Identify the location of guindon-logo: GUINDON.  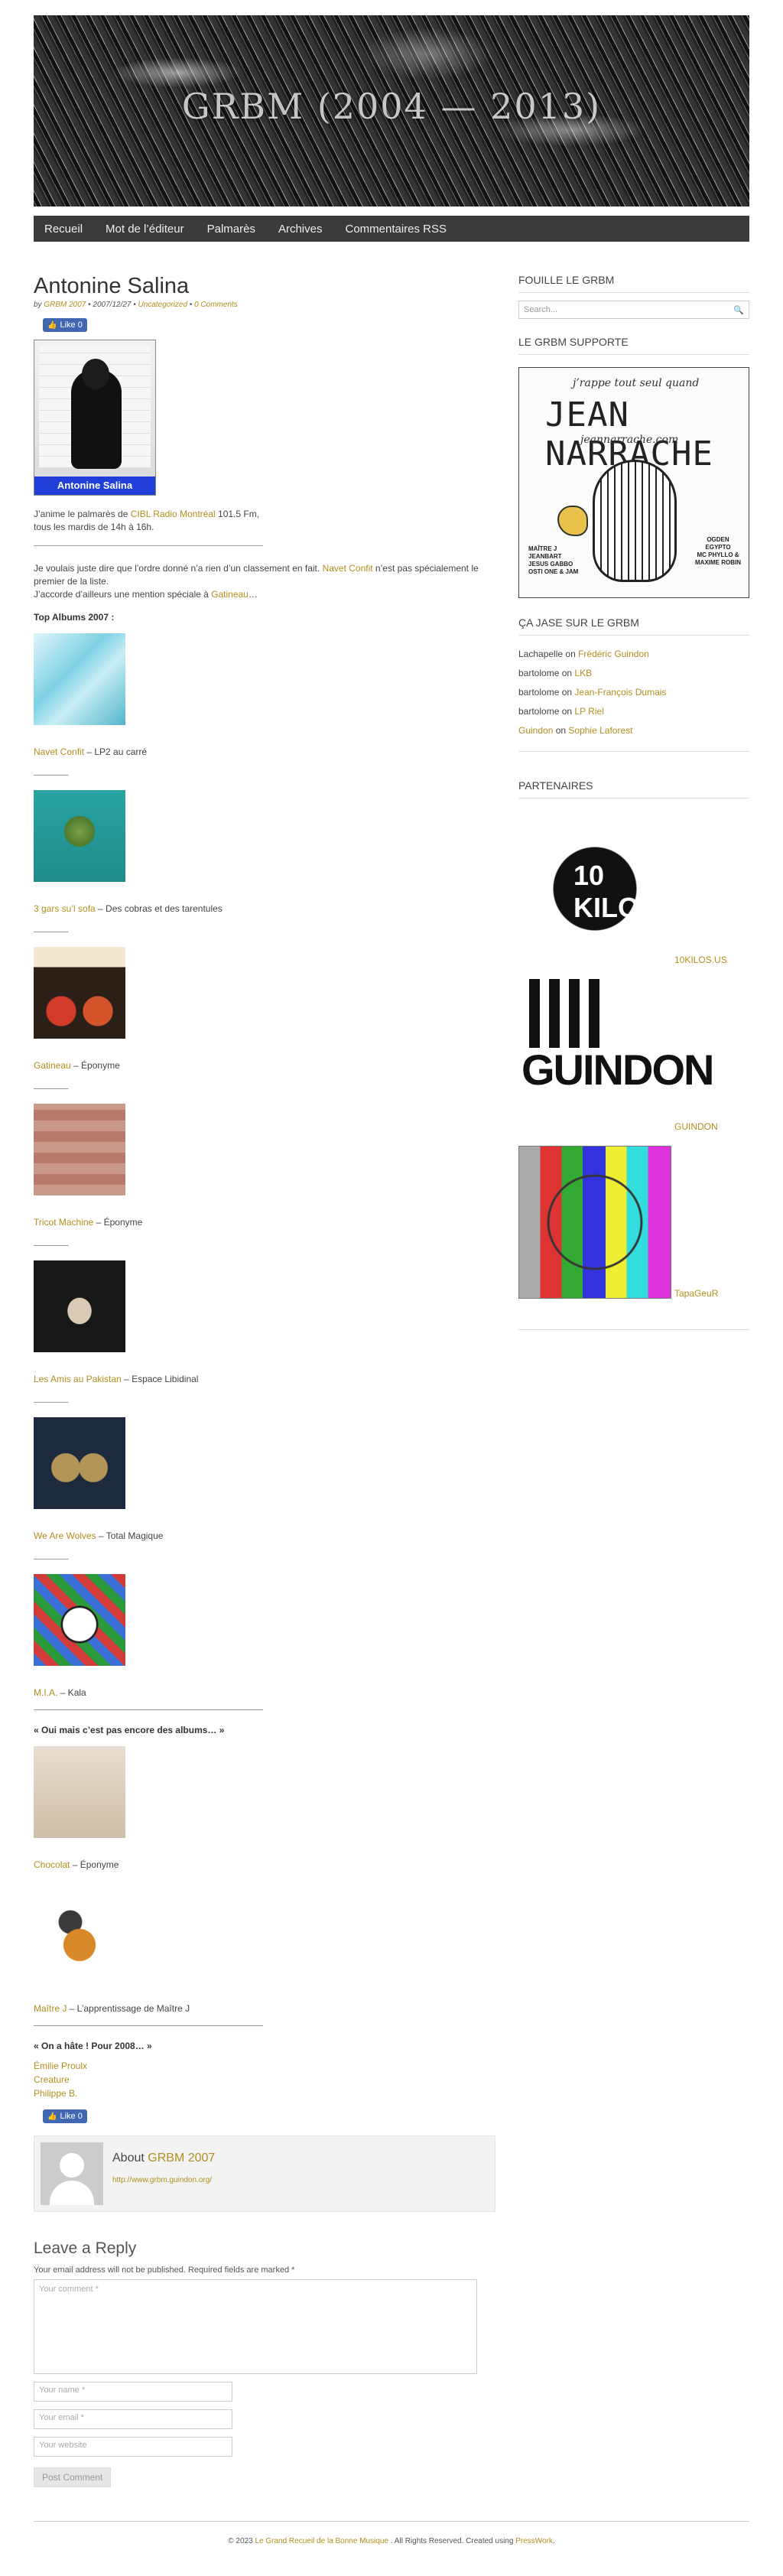
(616, 1055).